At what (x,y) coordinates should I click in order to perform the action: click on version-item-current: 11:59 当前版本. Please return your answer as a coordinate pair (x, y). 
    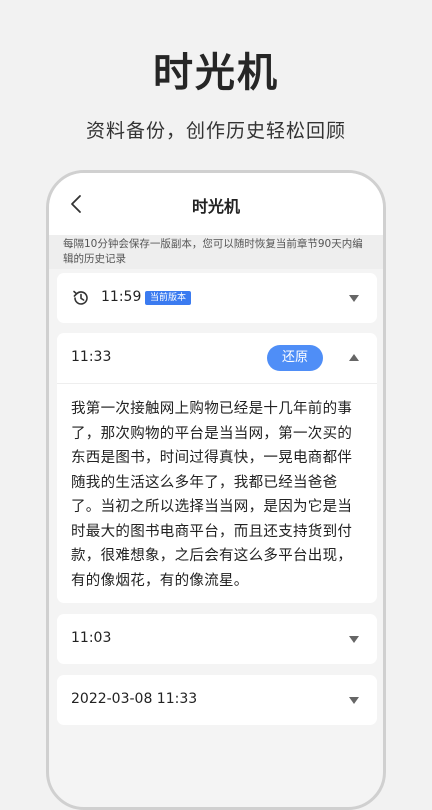
    Looking at the image, I should click on (217, 298).